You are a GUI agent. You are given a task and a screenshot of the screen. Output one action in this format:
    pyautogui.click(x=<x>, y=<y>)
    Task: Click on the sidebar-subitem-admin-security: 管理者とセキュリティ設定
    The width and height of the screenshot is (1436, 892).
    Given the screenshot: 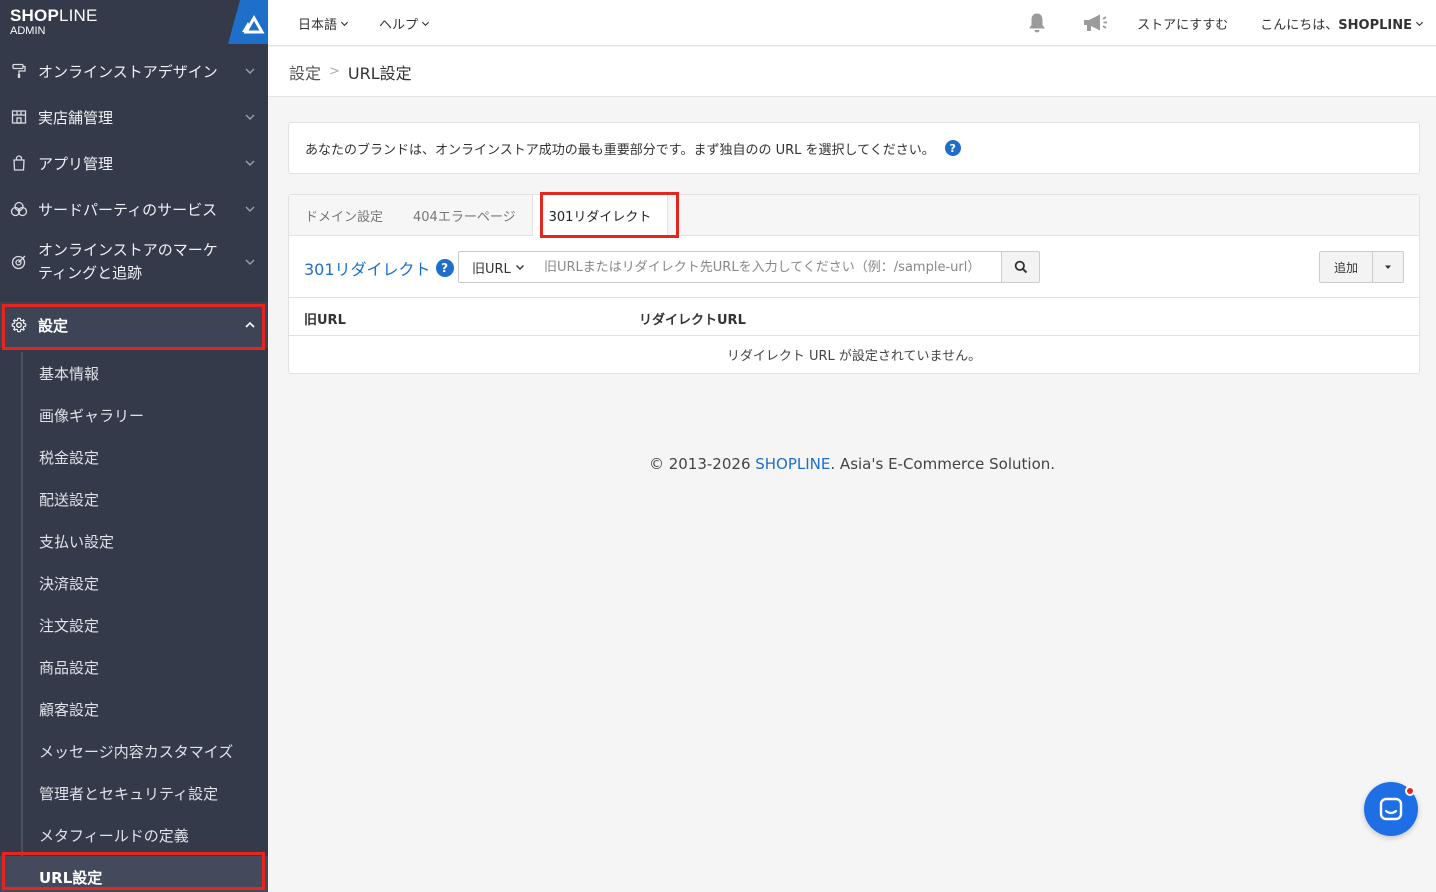 What is the action you would take?
    pyautogui.click(x=134, y=793)
    